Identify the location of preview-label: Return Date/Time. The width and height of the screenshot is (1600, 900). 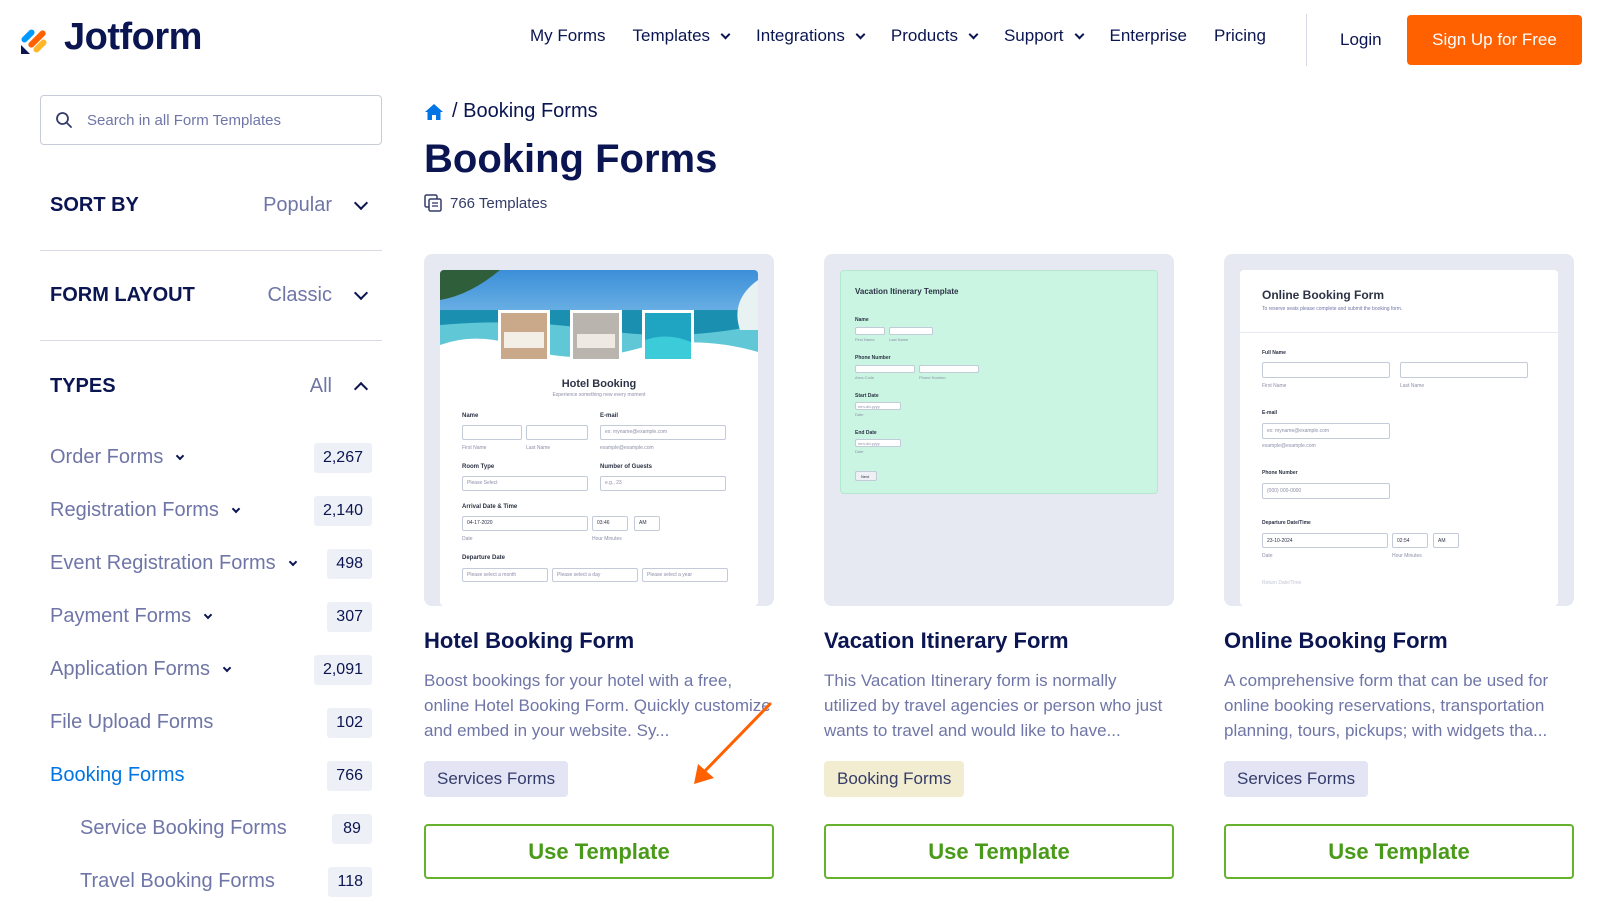
(1282, 583).